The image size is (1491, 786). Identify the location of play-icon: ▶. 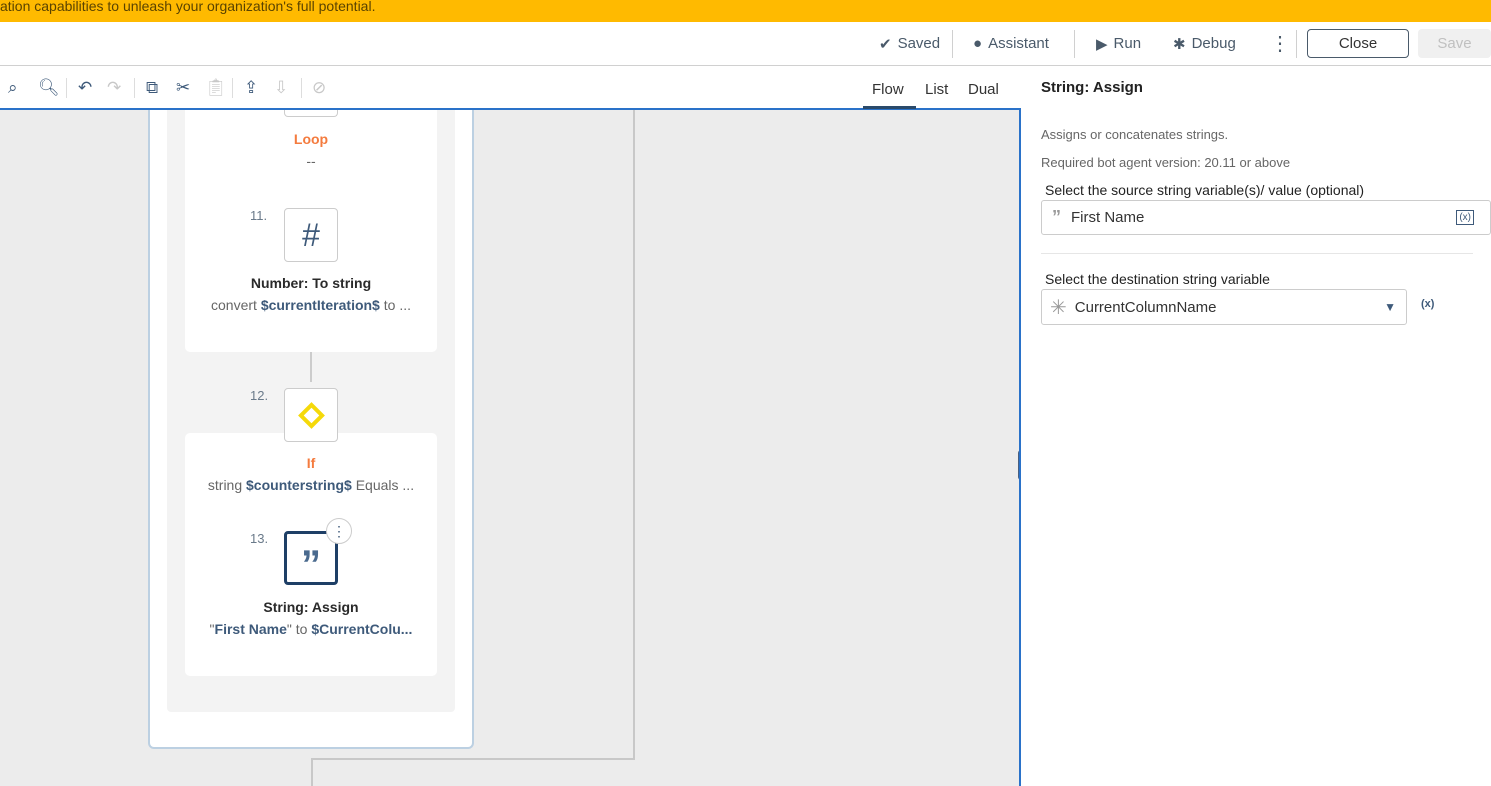
(1102, 44).